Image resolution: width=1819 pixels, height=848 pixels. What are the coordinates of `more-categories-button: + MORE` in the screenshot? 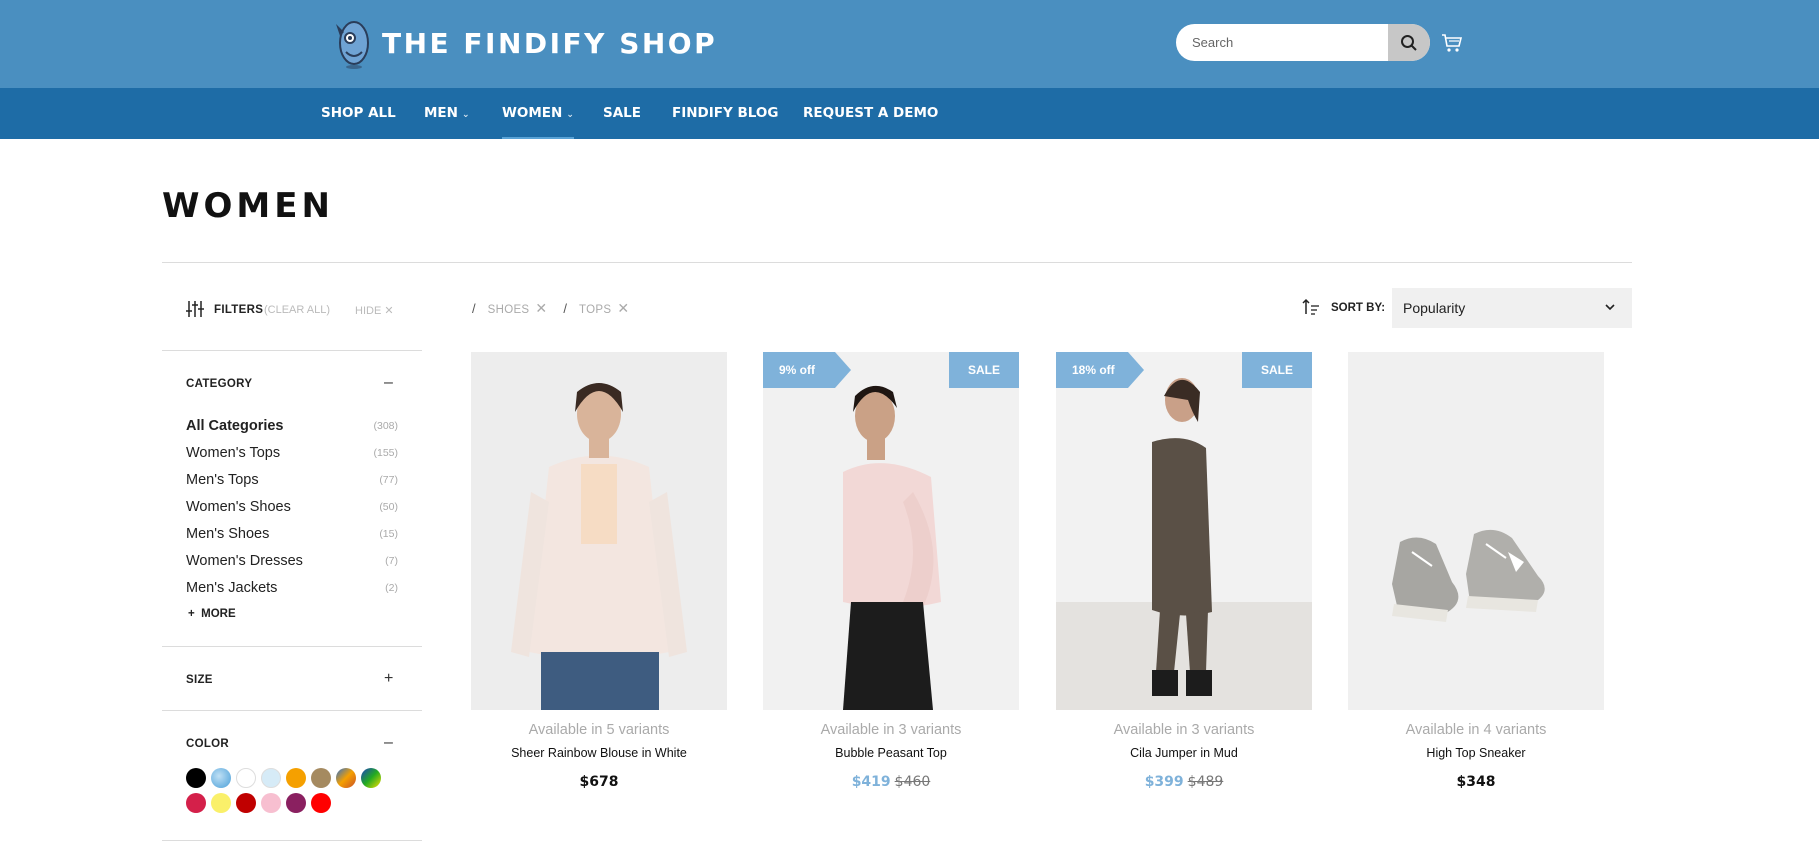 It's located at (212, 614).